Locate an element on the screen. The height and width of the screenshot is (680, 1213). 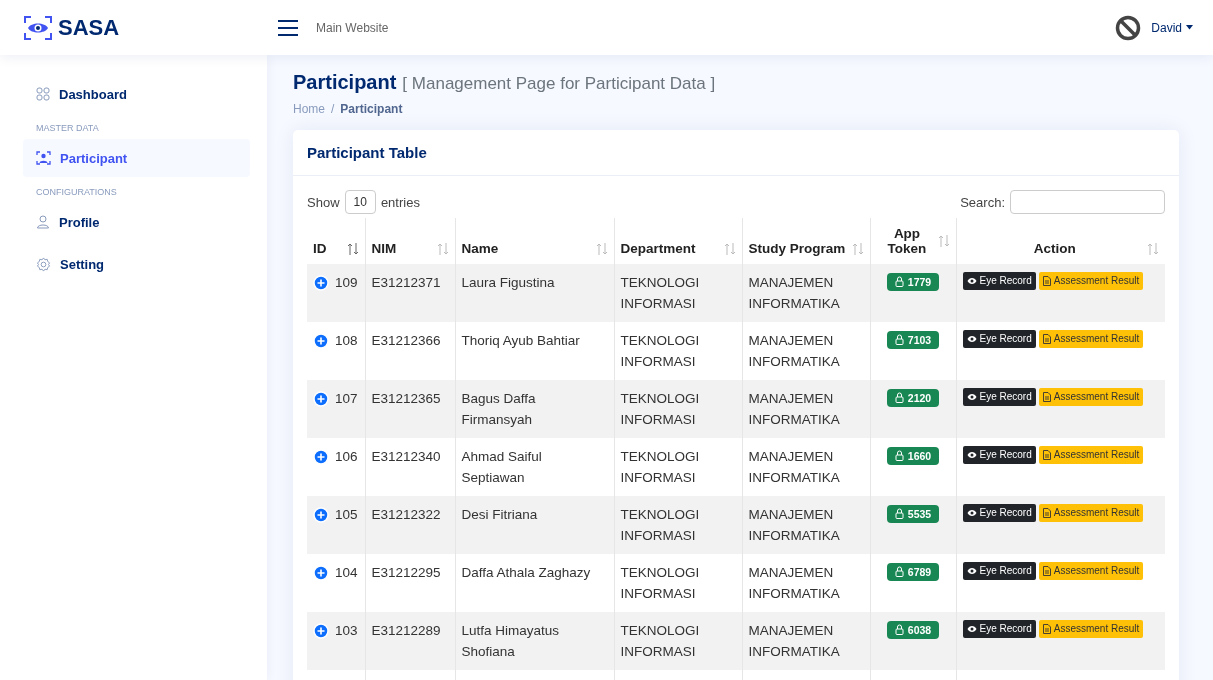
table-cell: E31212366 is located at coordinates (406, 340).